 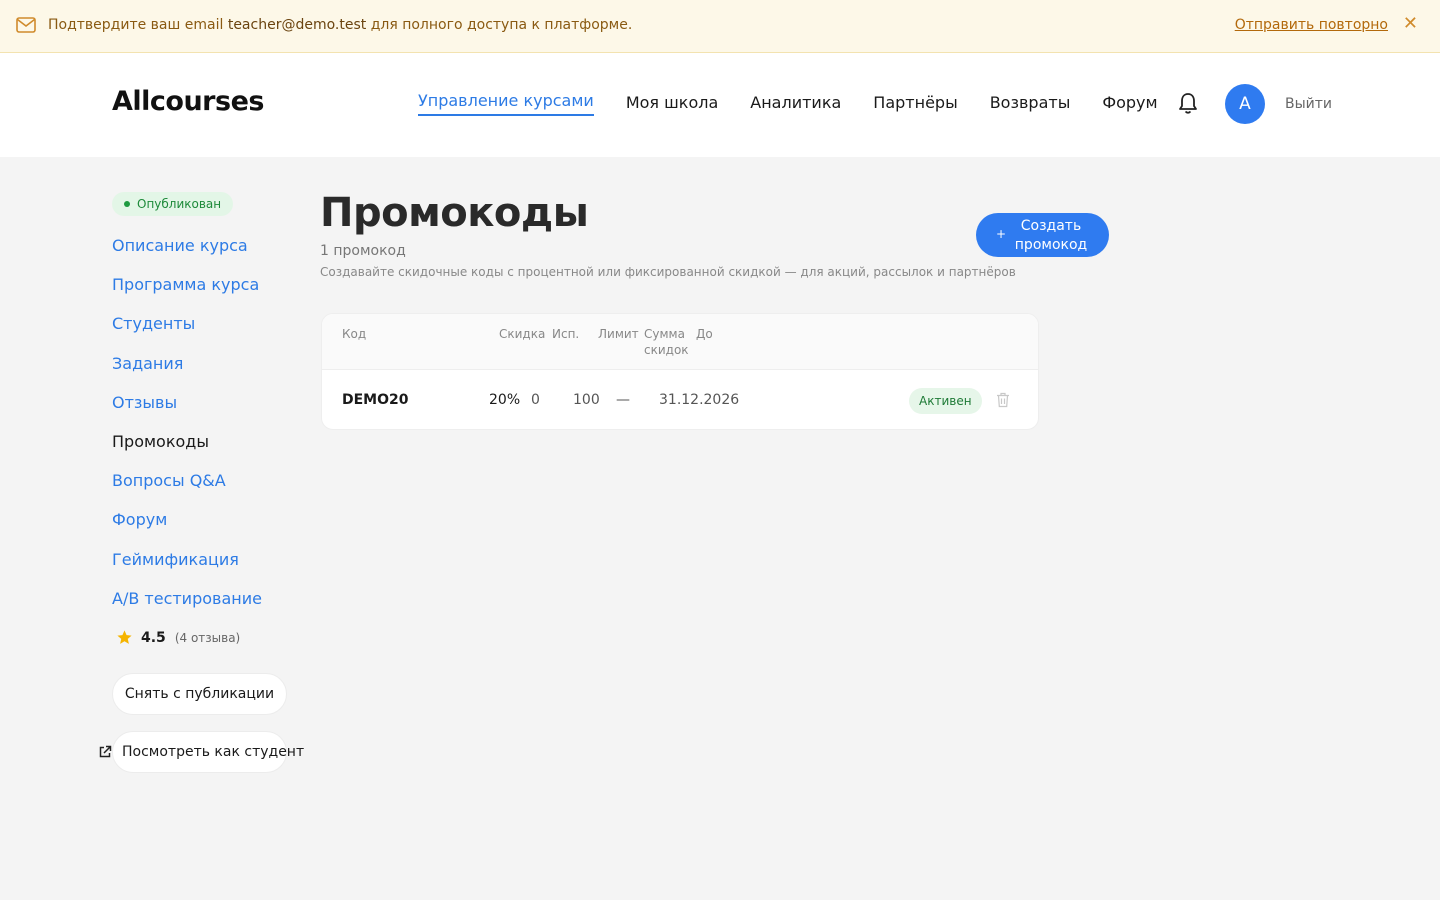 What do you see at coordinates (454, 213) in the screenshot?
I see `page-title: Промокоды` at bounding box center [454, 213].